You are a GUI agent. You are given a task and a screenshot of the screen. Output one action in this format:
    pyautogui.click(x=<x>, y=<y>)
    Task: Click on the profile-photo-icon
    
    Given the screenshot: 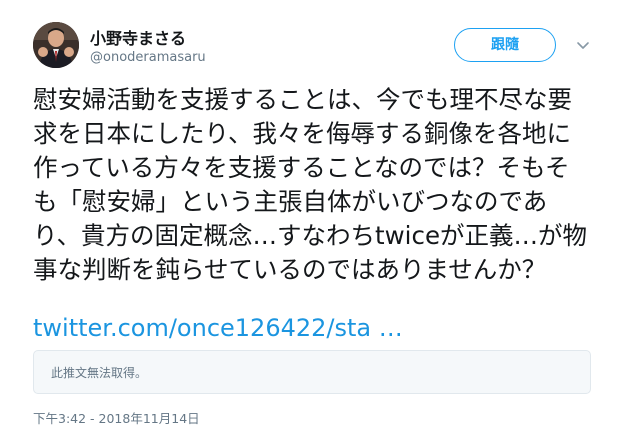 What is the action you would take?
    pyautogui.click(x=56, y=45)
    